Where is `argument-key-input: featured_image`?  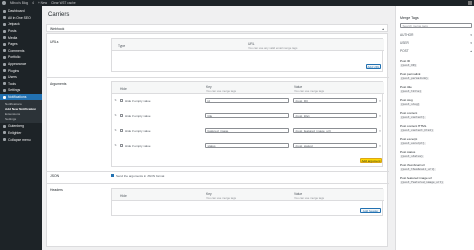 argument-key-input: featured_image is located at coordinates (247, 130).